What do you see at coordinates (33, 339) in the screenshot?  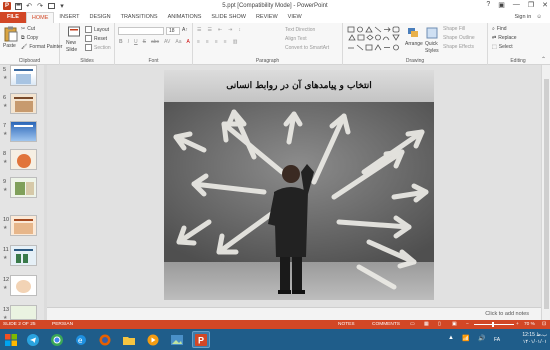 I see `taskbar-telegram` at bounding box center [33, 339].